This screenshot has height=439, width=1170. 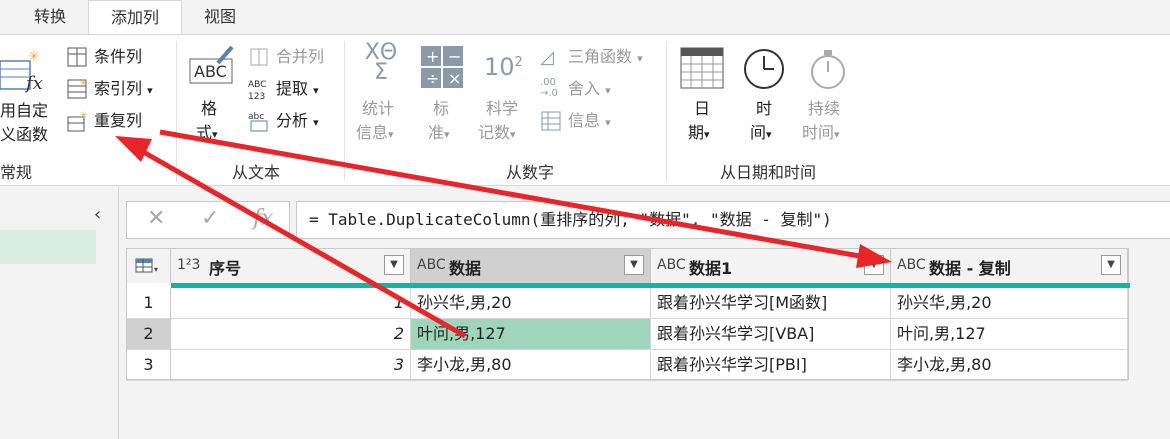 What do you see at coordinates (771, 334) in the screenshot?
I see `table-cell: 跟着孙兴华学习[VBA]` at bounding box center [771, 334].